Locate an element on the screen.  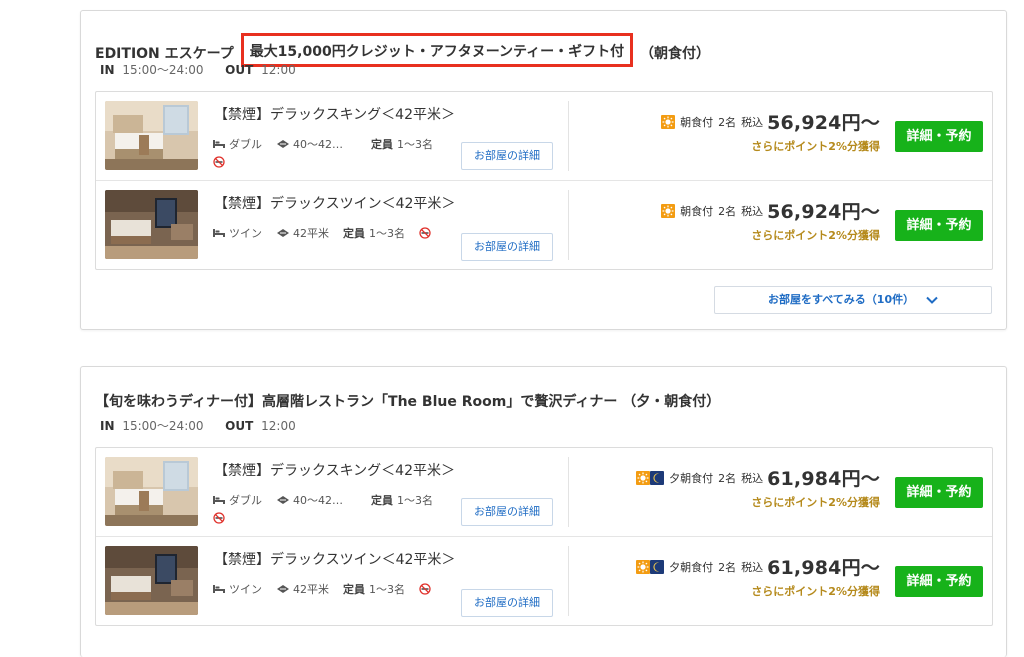
highlighted-offer-text: 最大15,000円クレジット・アフタヌーンティー・ギフト付 is located at coordinates (437, 50).